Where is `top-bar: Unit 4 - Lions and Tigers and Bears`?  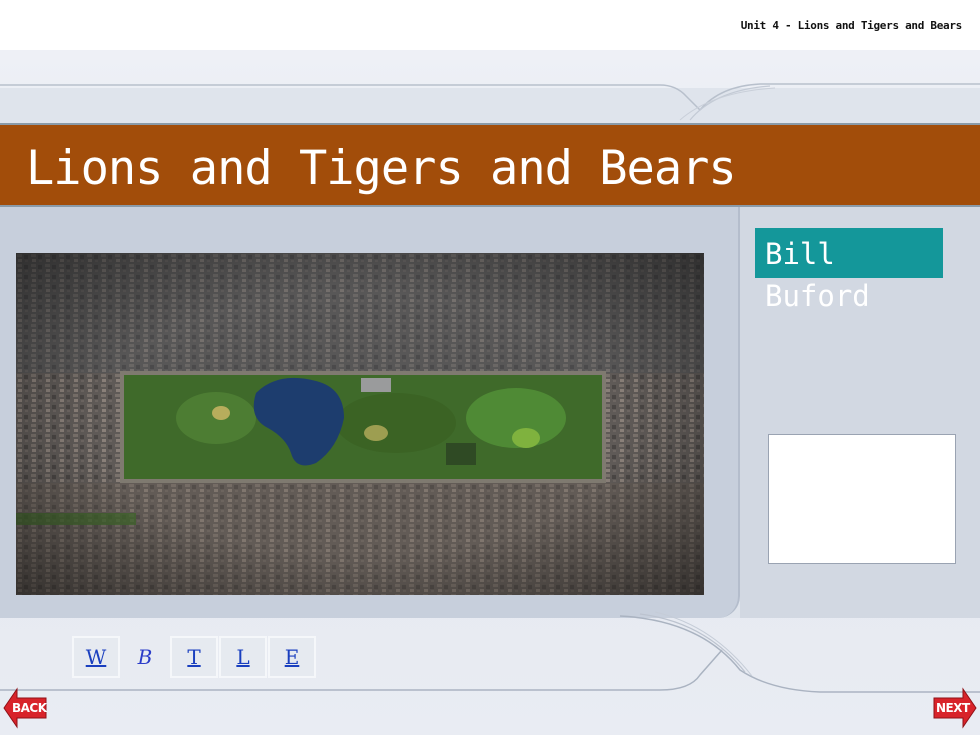
top-bar: Unit 4 - Lions and Tigers and Bears is located at coordinates (490, 25).